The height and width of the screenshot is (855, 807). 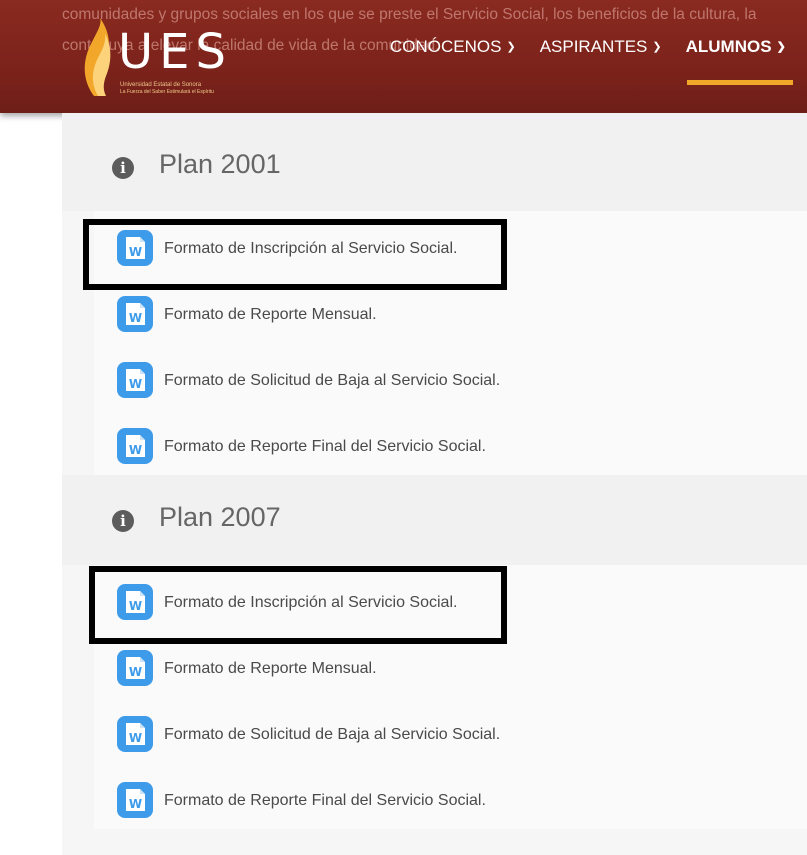 What do you see at coordinates (728, 46) in the screenshot?
I see `nav-item-label: ALUMNOS` at bounding box center [728, 46].